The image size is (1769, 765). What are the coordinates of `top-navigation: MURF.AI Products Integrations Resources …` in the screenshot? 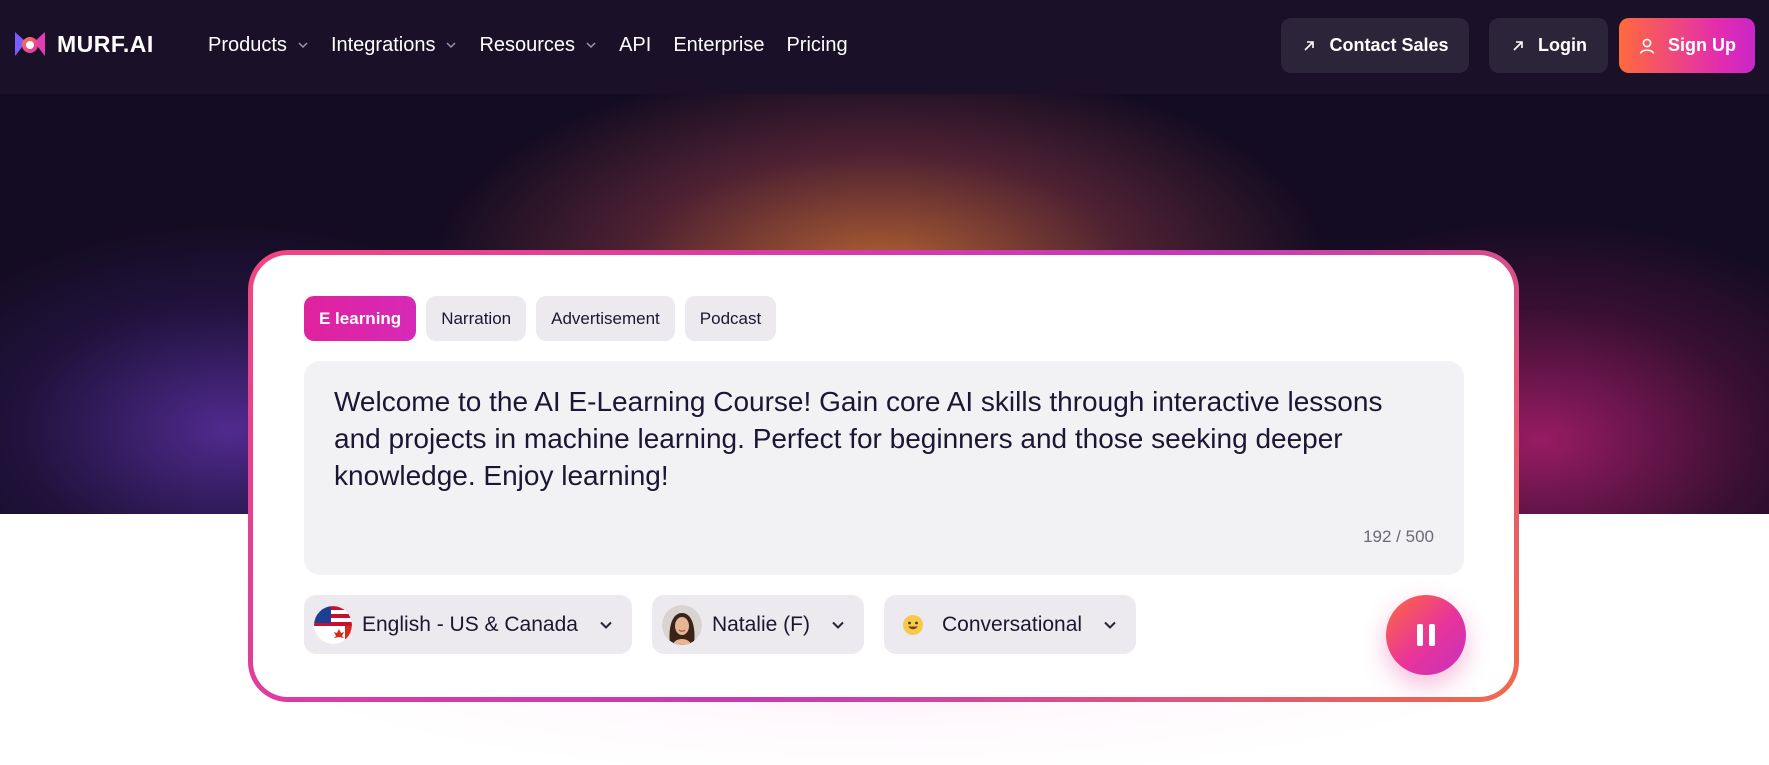 It's located at (884, 47).